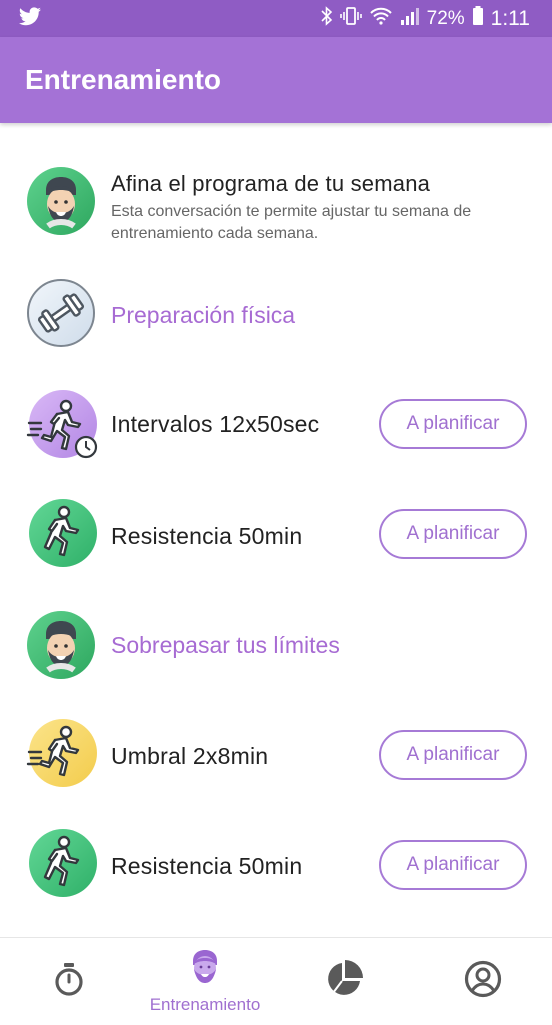 This screenshot has height=1025, width=552. What do you see at coordinates (215, 424) in the screenshot?
I see `session-title: Intervalos 12x50sec` at bounding box center [215, 424].